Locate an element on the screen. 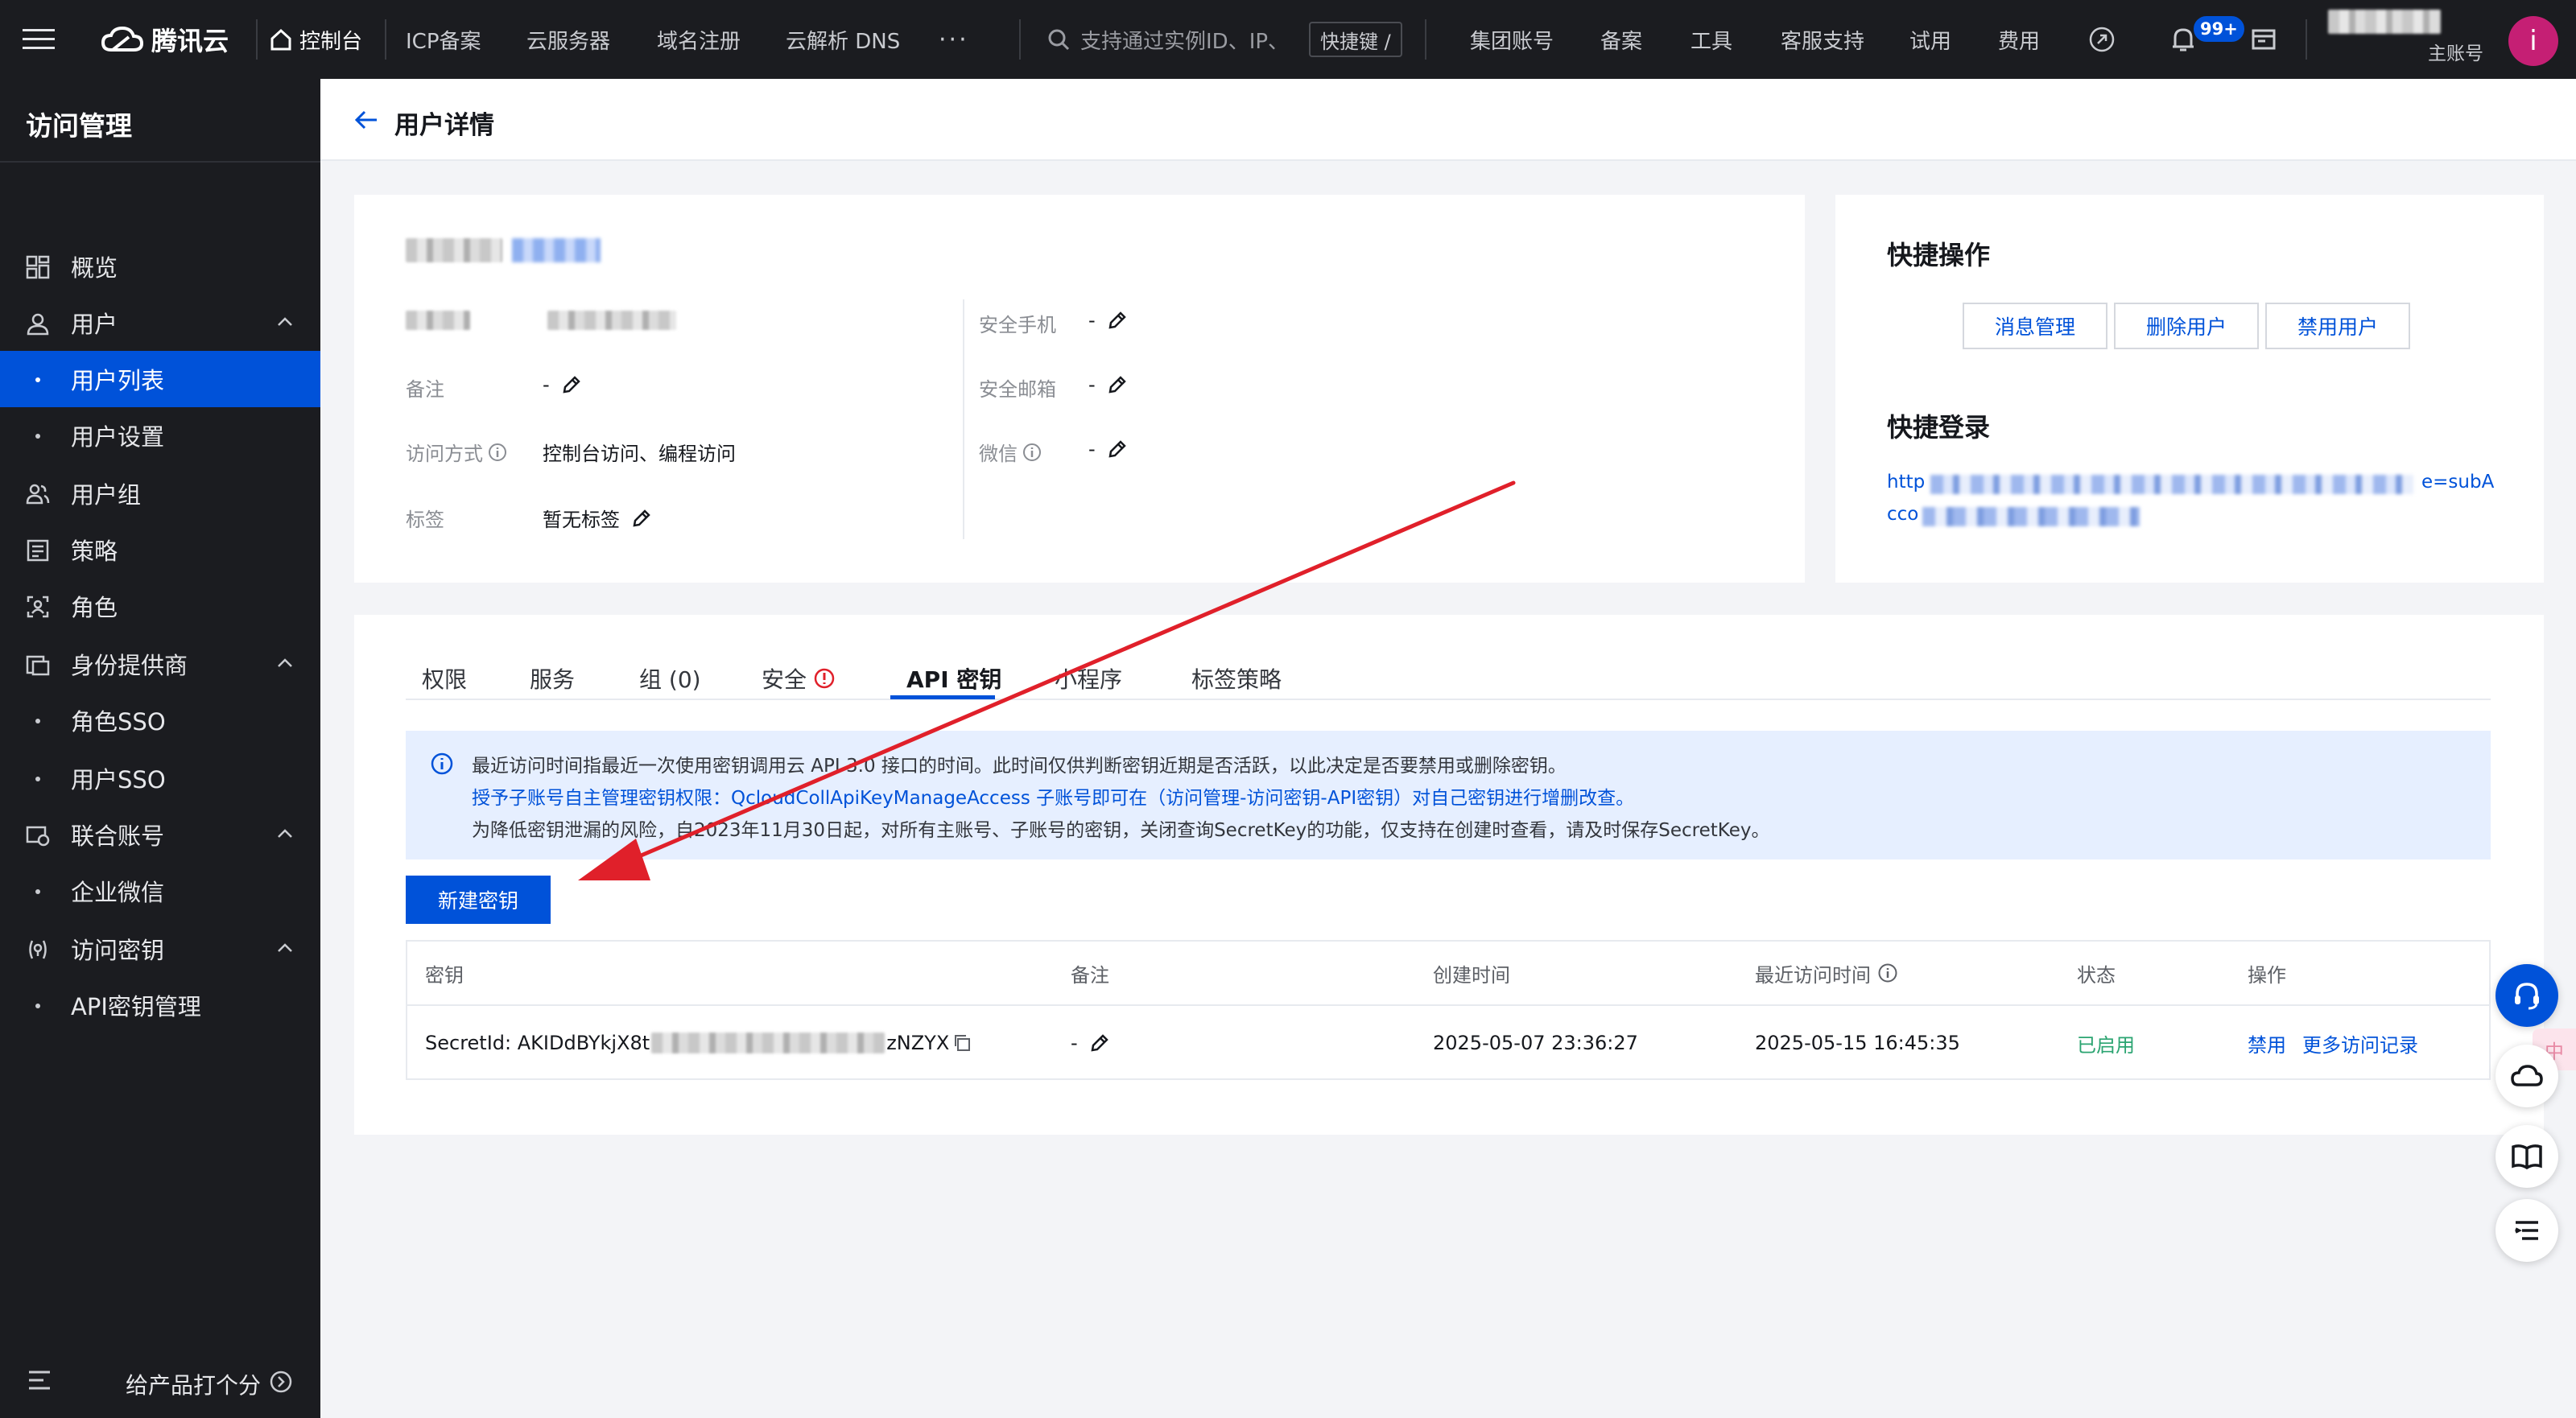 The width and height of the screenshot is (2576, 1418). nav-dns: 云解析 DNS is located at coordinates (843, 39).